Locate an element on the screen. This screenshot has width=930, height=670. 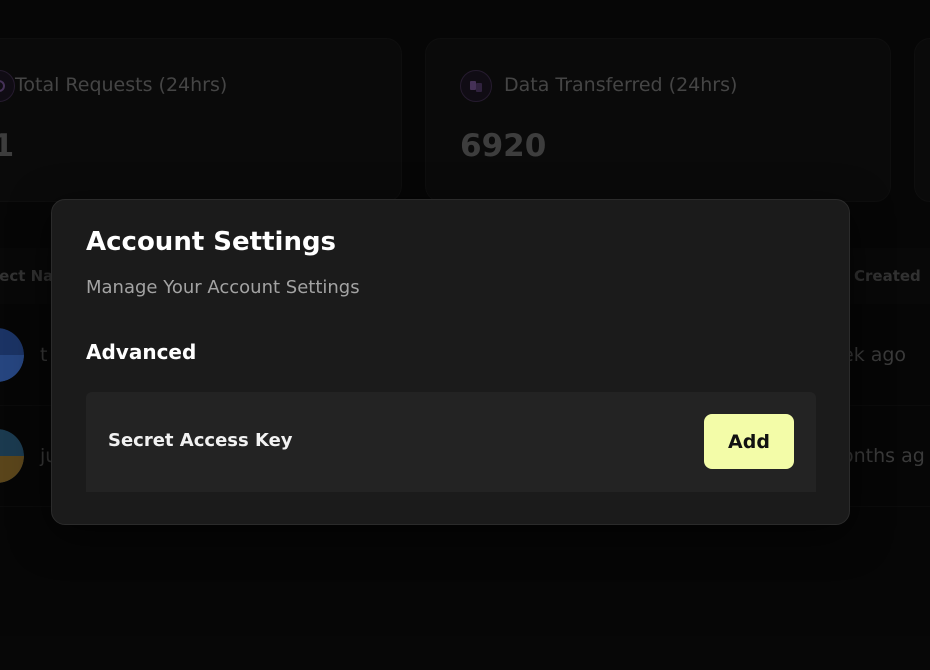
secret-access-key-row: Secret Access Key Add is located at coordinates (451, 442).